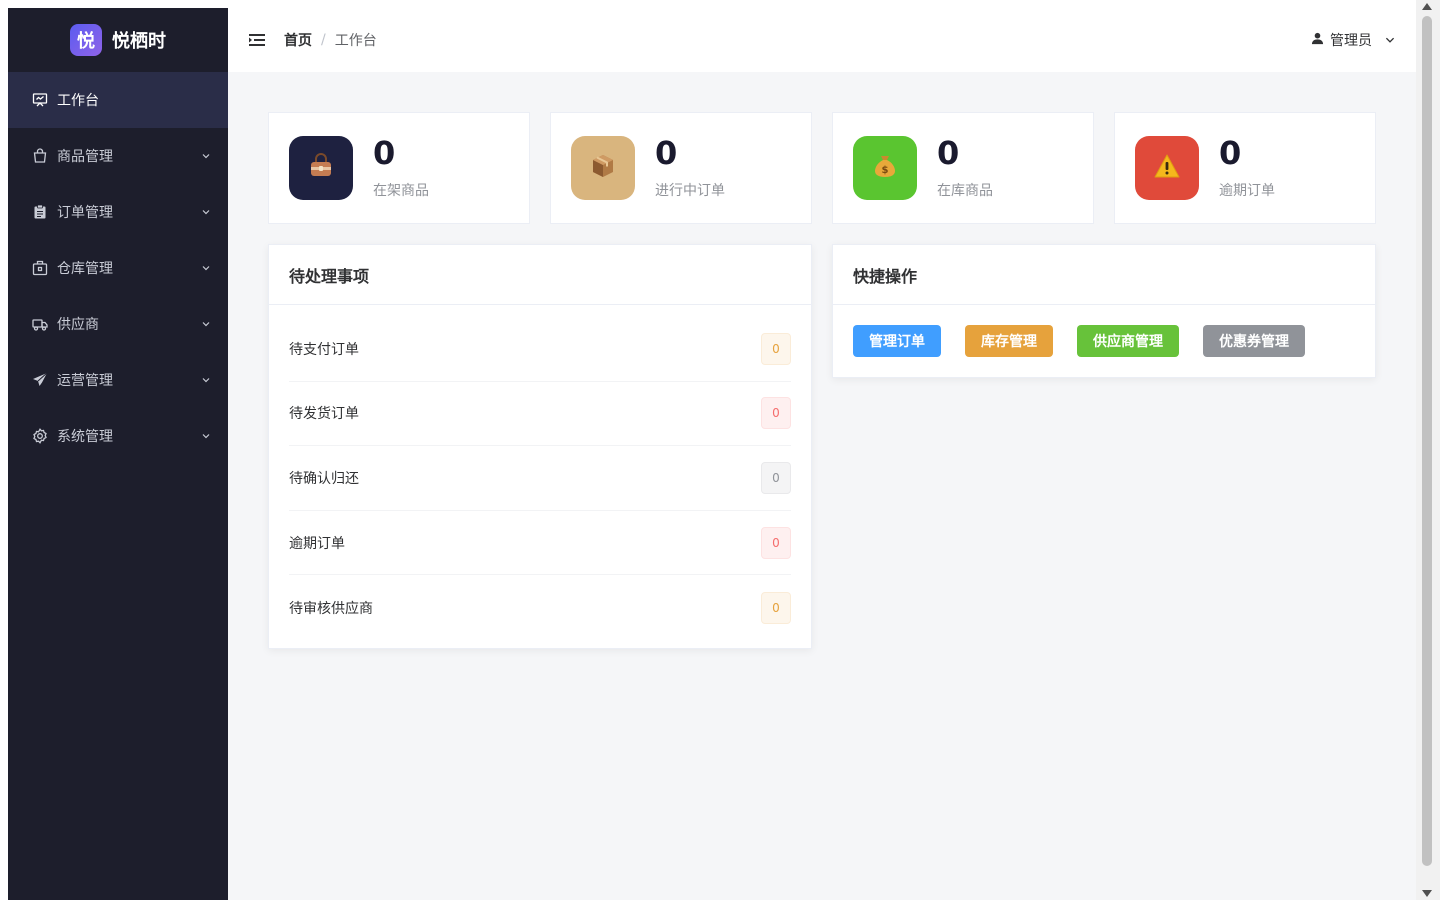 The width and height of the screenshot is (1440, 900). What do you see at coordinates (324, 349) in the screenshot?
I see `todo-label: 待支付订单` at bounding box center [324, 349].